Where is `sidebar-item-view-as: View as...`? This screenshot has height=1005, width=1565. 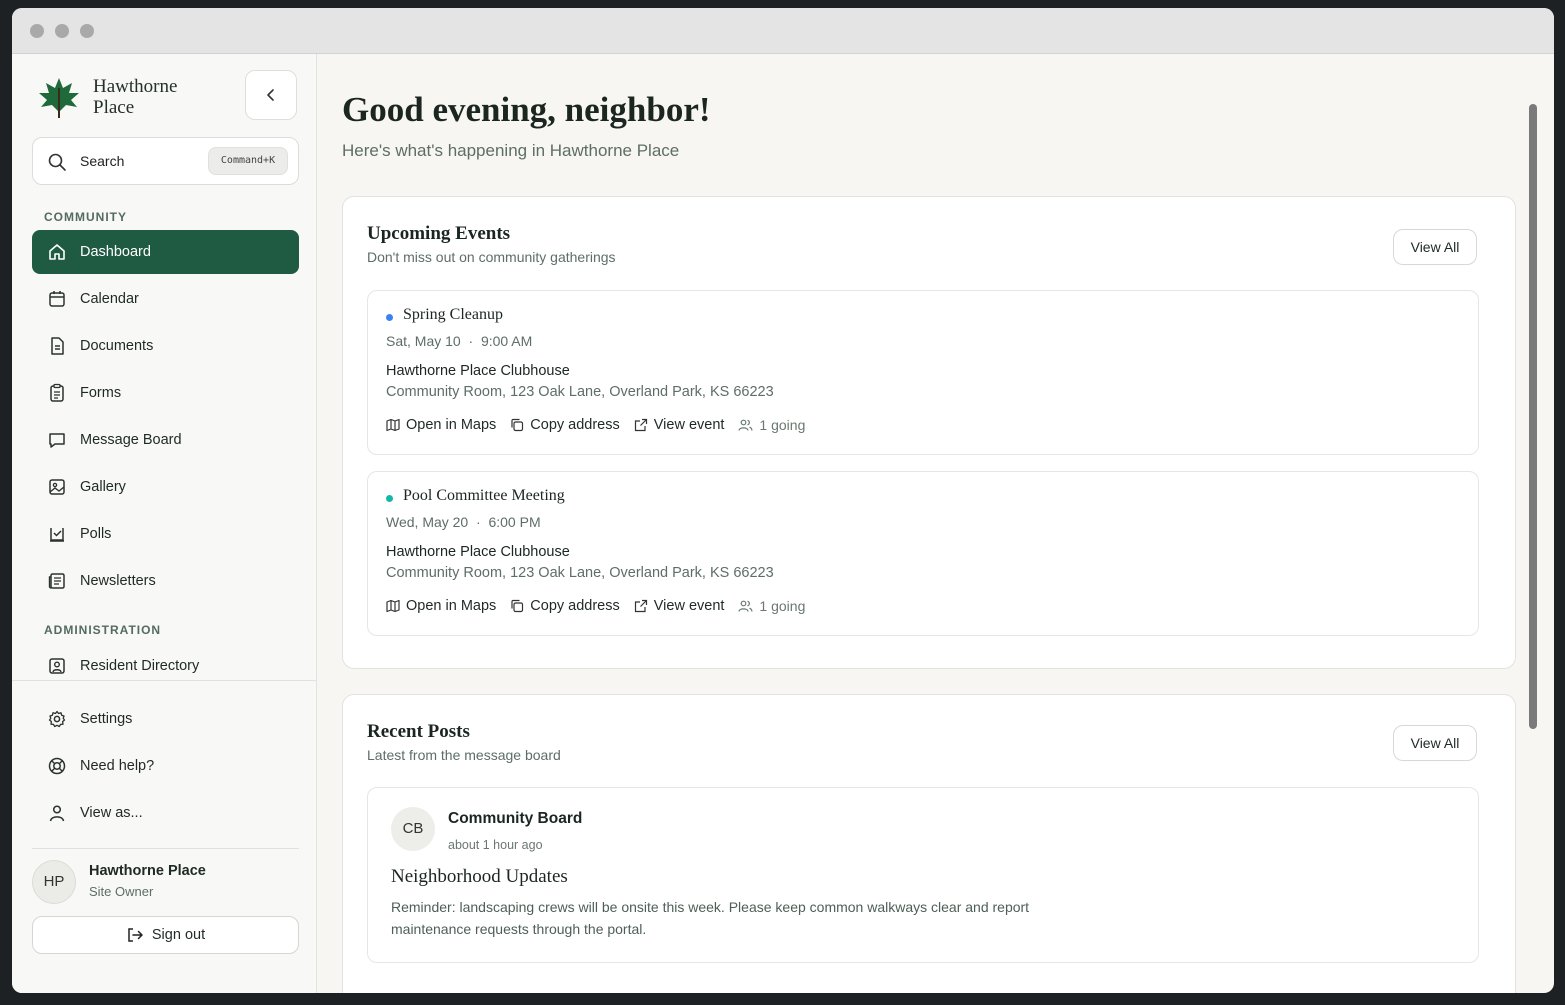
sidebar-item-view-as: View as... is located at coordinates (165, 813).